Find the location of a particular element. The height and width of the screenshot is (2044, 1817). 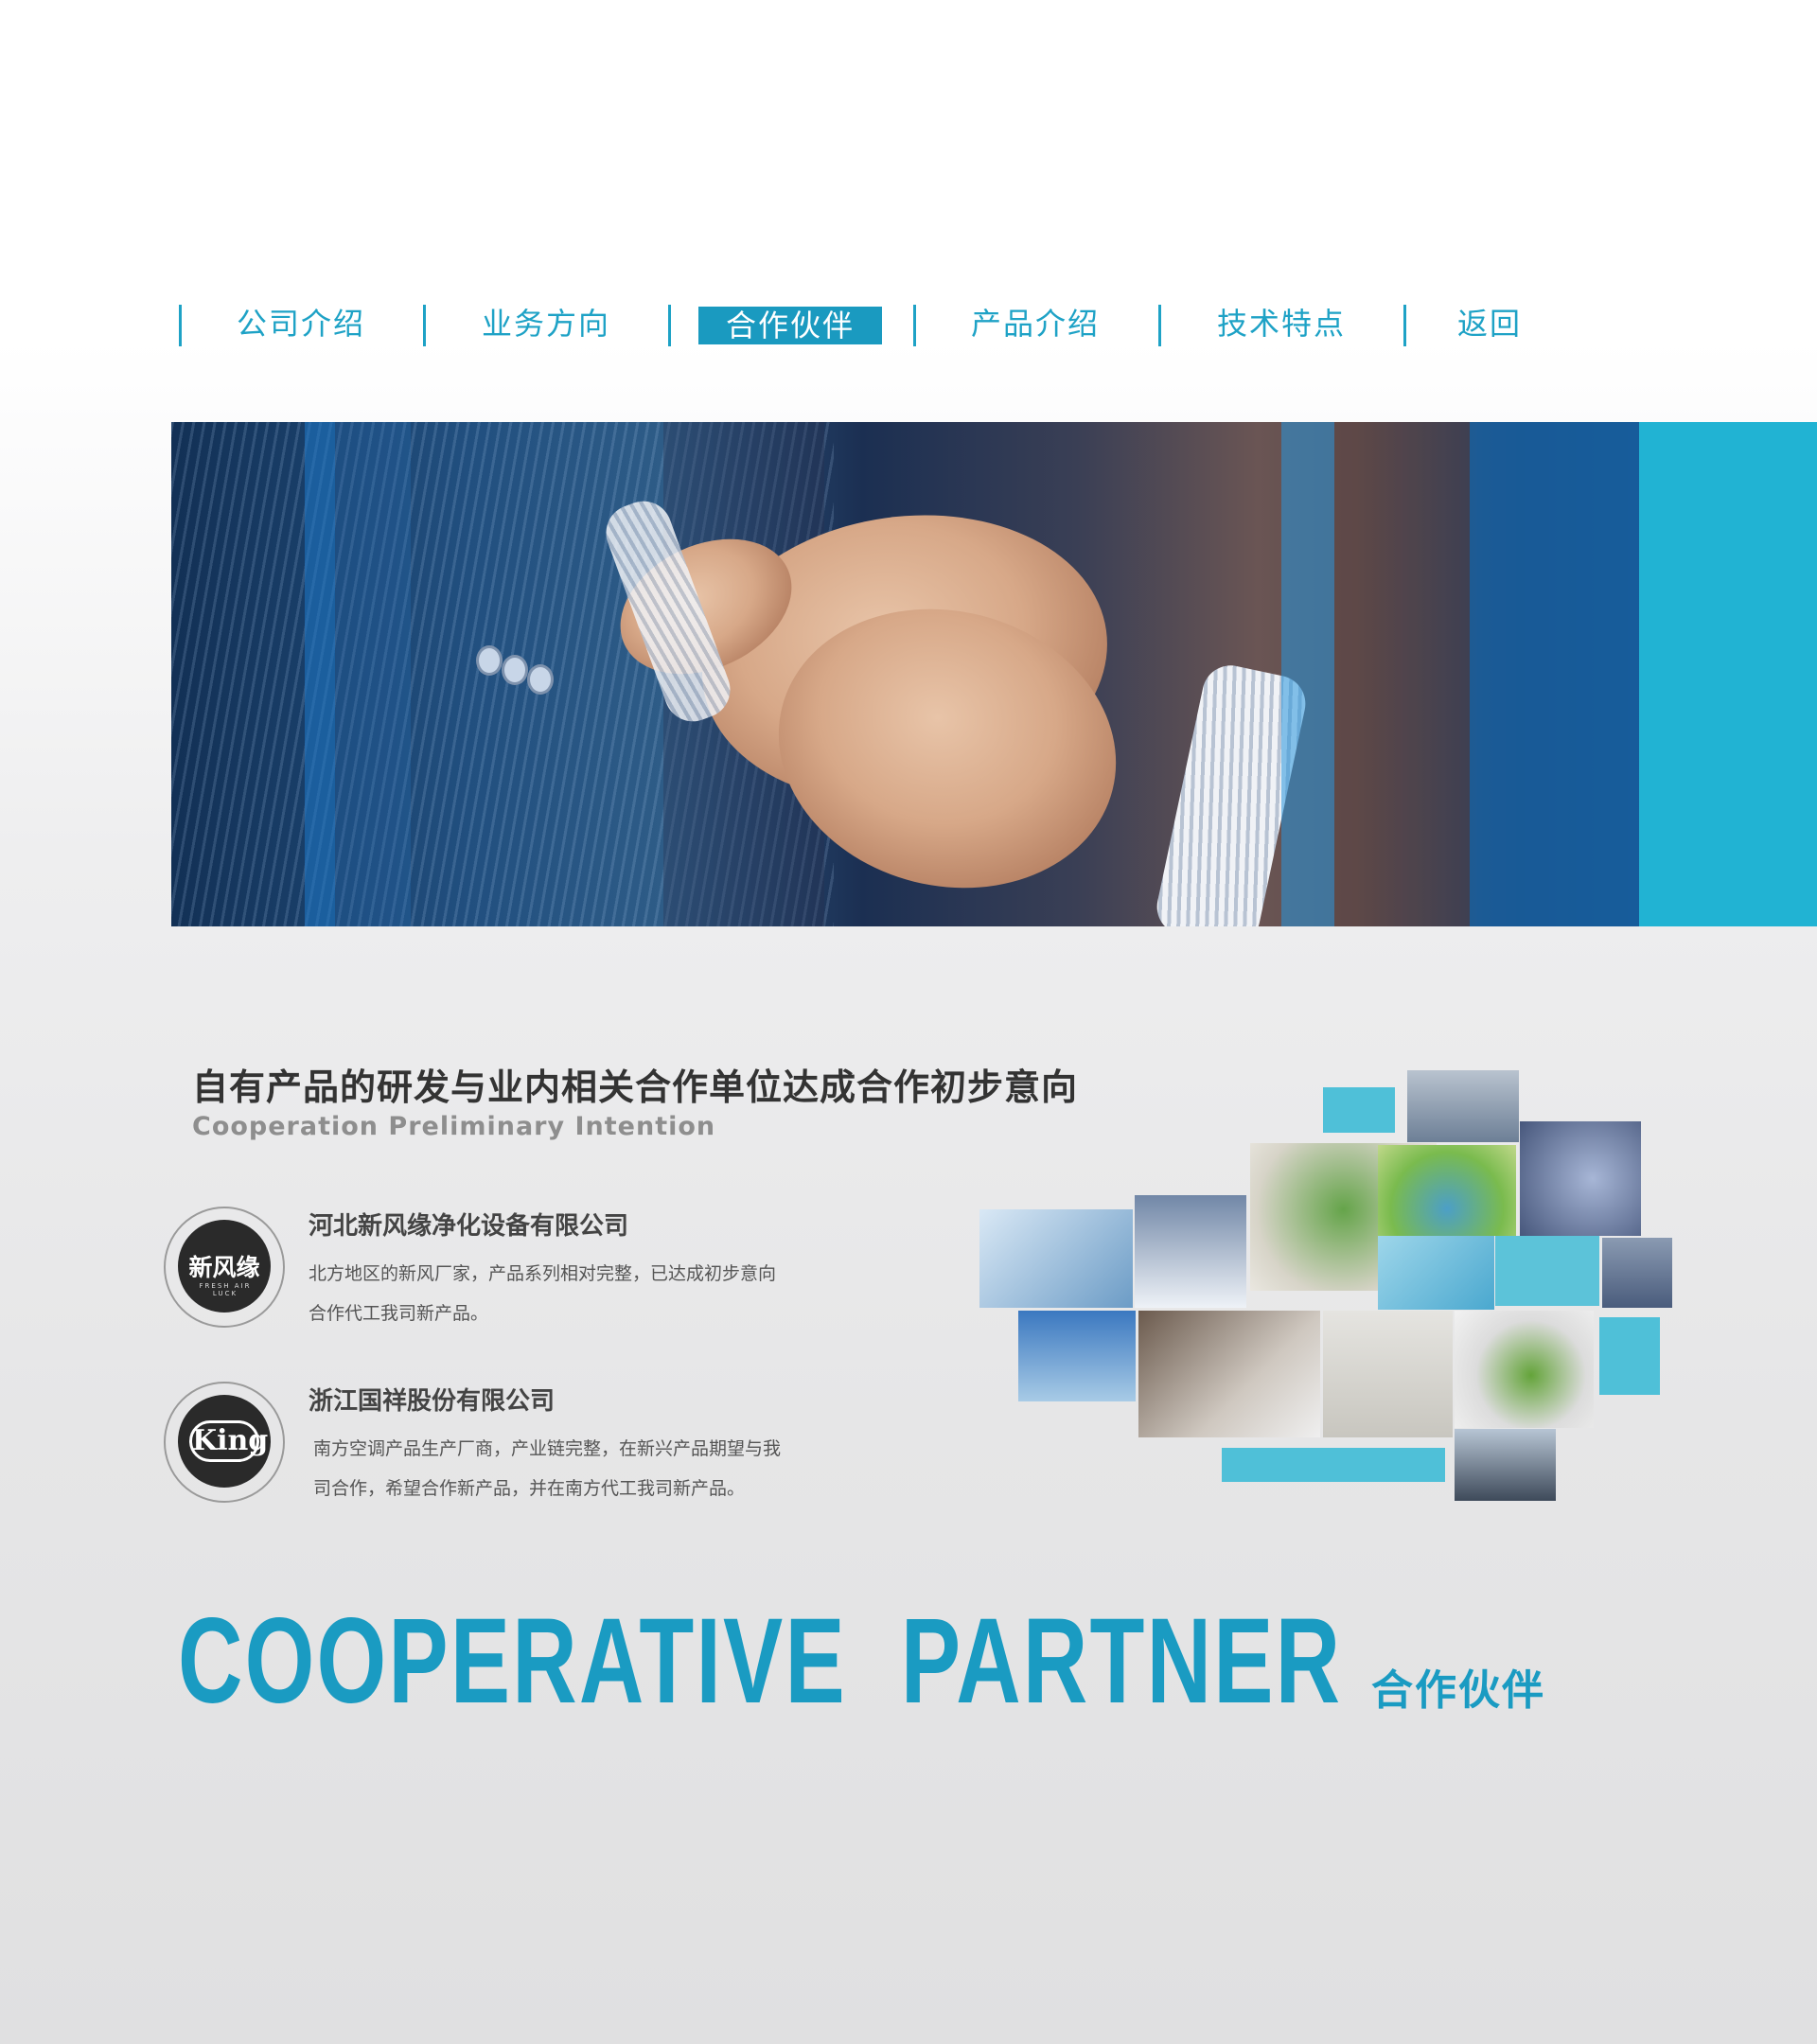

meeting-photo is located at coordinates (1229, 1374).